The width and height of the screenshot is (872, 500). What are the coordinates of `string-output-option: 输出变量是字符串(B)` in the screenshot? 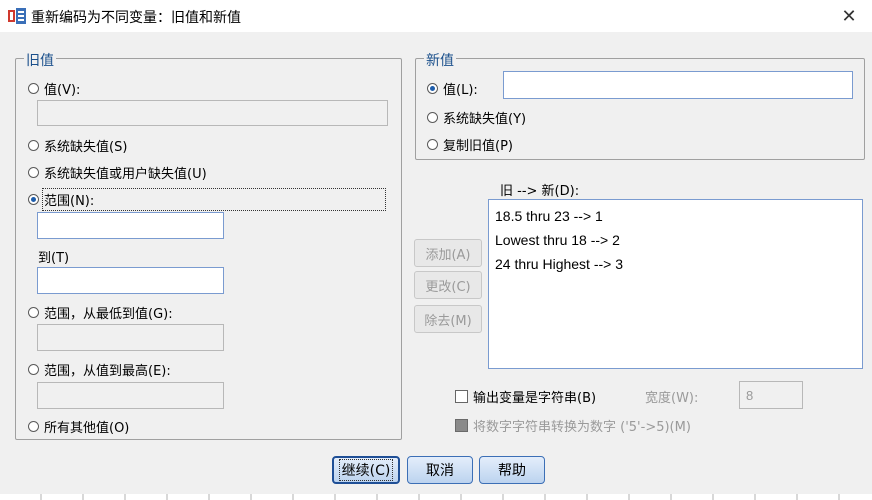 It's located at (525, 396).